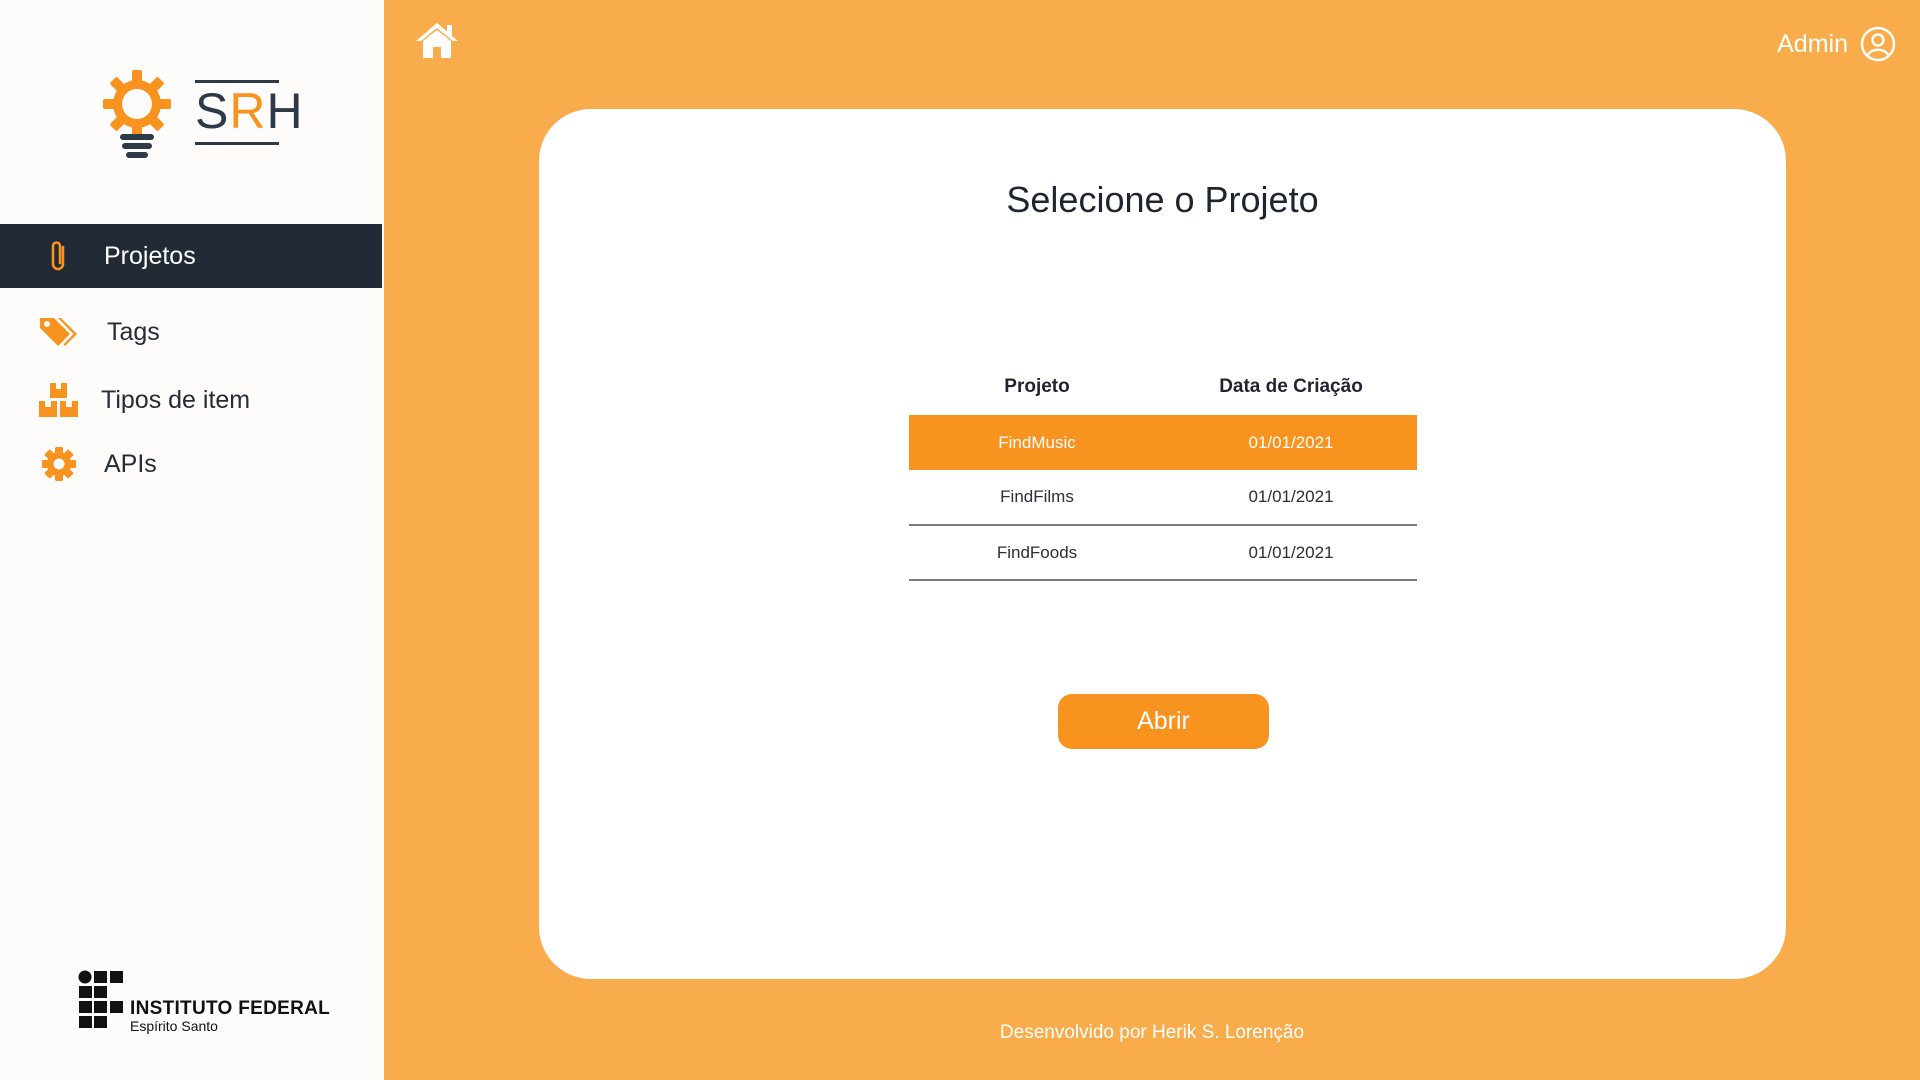 Image resolution: width=1920 pixels, height=1080 pixels. What do you see at coordinates (133, 331) in the screenshot?
I see `sidebar-item-label: Tags` at bounding box center [133, 331].